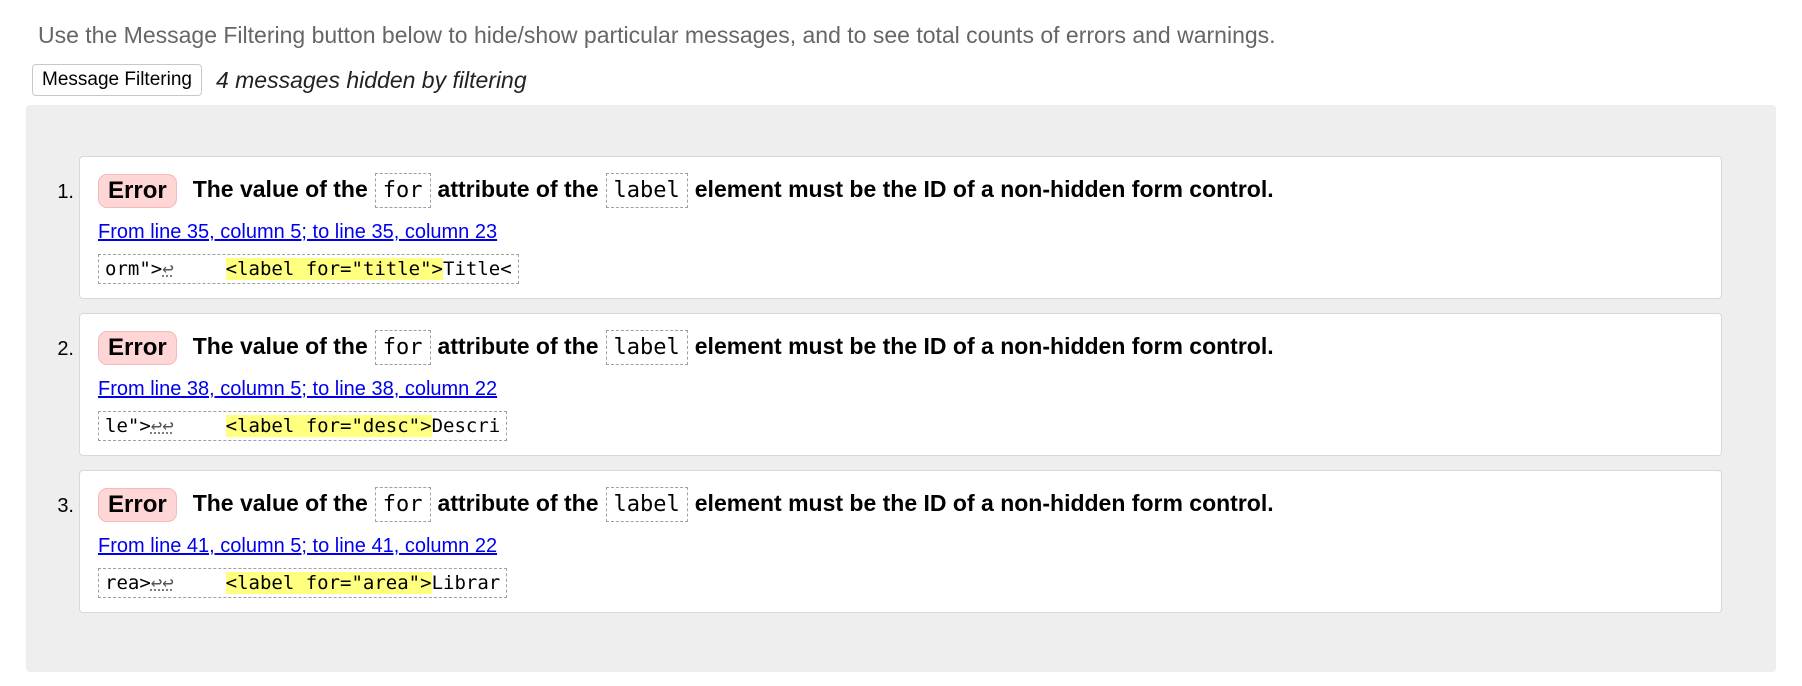  Describe the element at coordinates (371, 79) in the screenshot. I see `filter-status: 4 messages hidden by filtering` at that location.